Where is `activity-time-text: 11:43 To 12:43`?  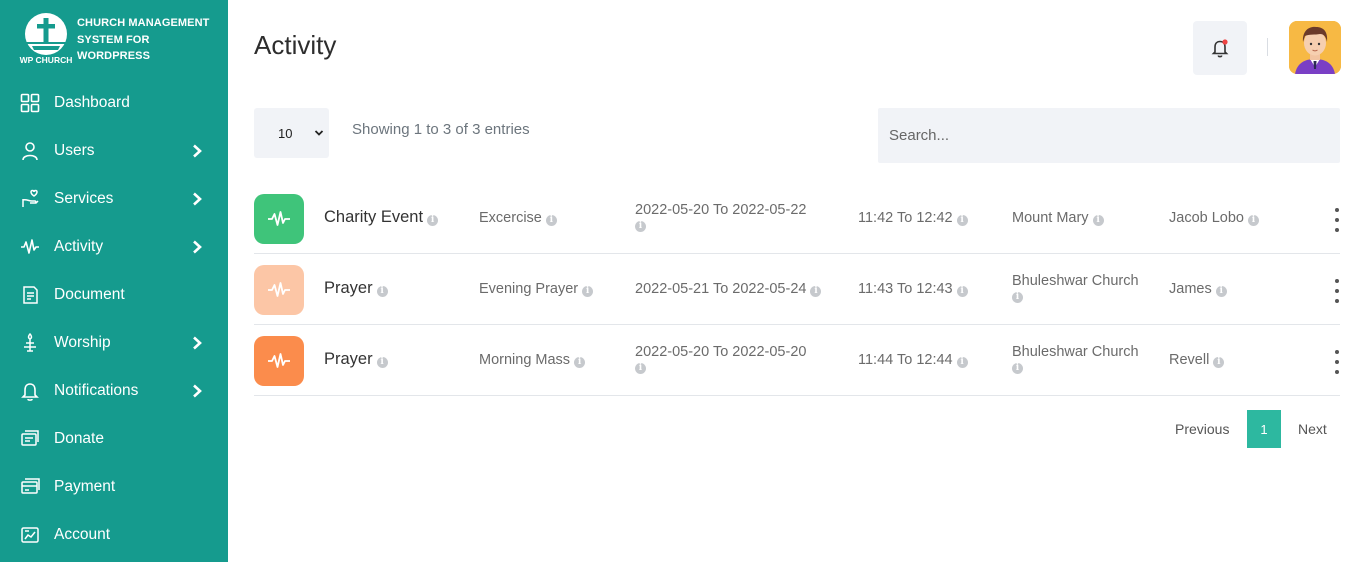 activity-time-text: 11:43 To 12:43 is located at coordinates (905, 289).